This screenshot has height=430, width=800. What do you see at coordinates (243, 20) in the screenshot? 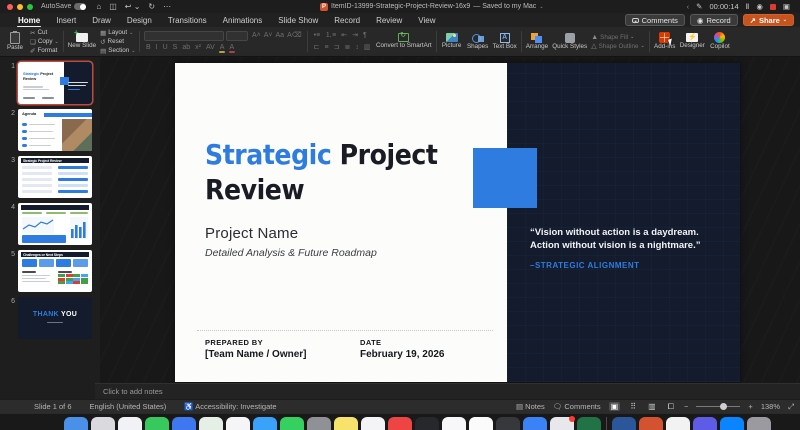
I see `tab-animations: Animations` at bounding box center [243, 20].